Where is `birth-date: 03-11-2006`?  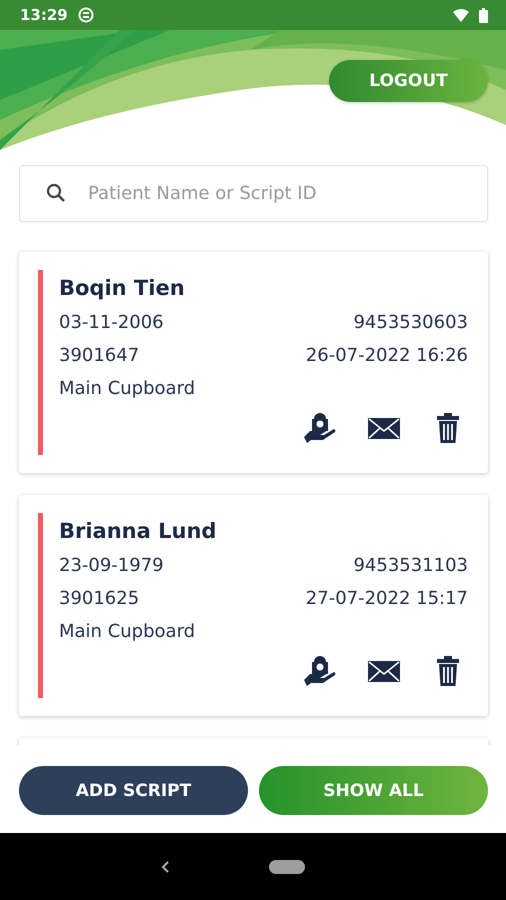 birth-date: 03-11-2006 is located at coordinates (111, 323).